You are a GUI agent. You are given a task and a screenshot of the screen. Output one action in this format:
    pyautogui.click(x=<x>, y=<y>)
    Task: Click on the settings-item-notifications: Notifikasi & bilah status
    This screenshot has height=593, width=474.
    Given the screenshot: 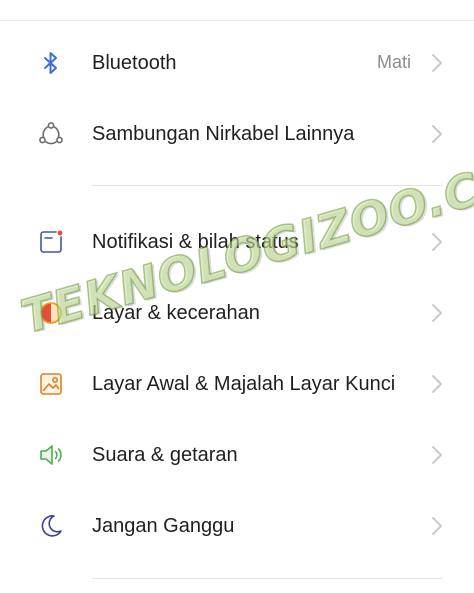 What is the action you would take?
    pyautogui.click(x=237, y=241)
    